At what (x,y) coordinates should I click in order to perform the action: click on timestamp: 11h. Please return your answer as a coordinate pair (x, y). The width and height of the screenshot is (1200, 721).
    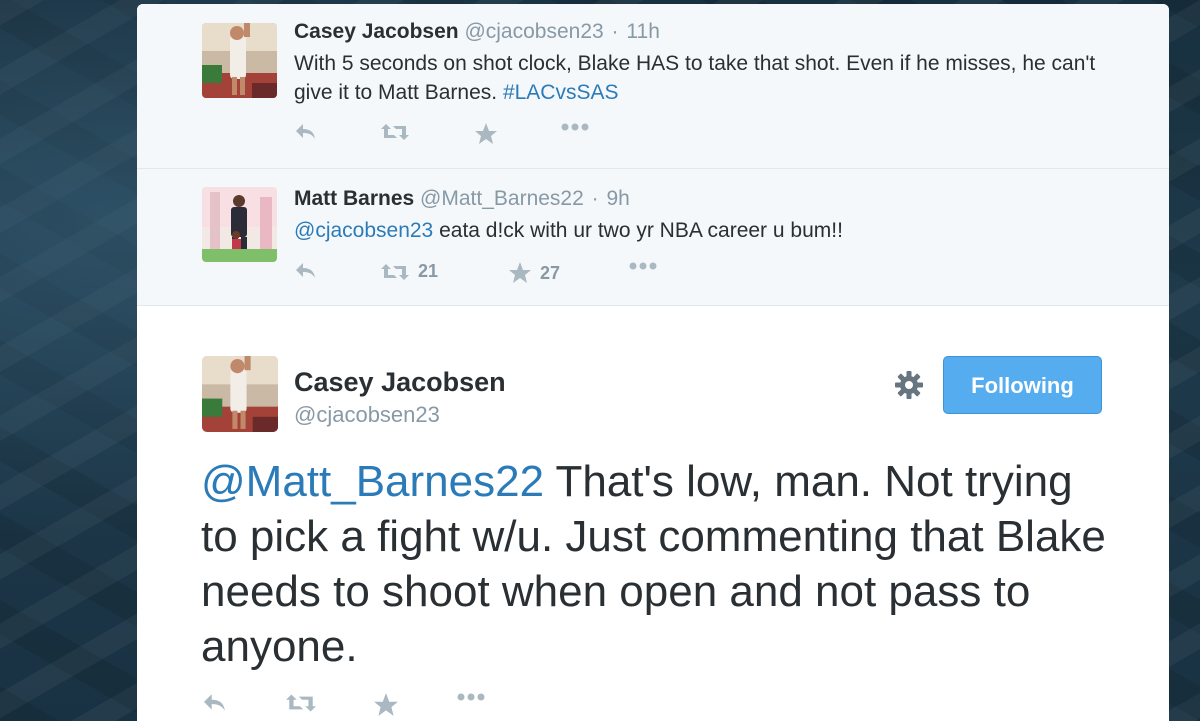
    Looking at the image, I should click on (642, 31).